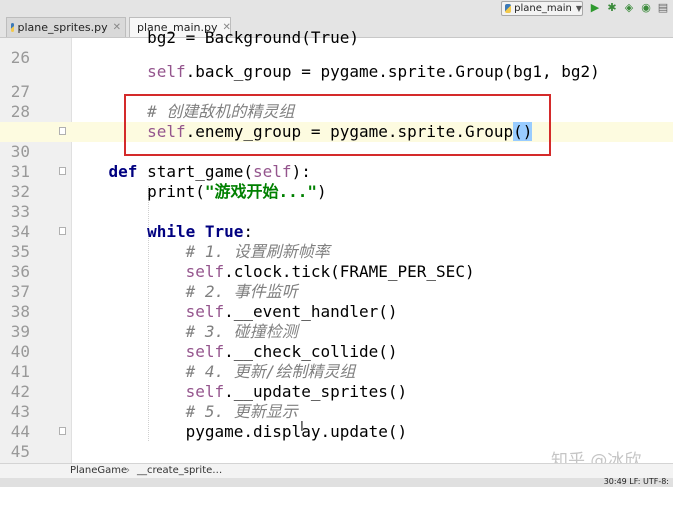 The height and width of the screenshot is (522, 673). Describe the element at coordinates (302, 427) in the screenshot. I see `text-cursor-icon: Ⅰ` at that location.